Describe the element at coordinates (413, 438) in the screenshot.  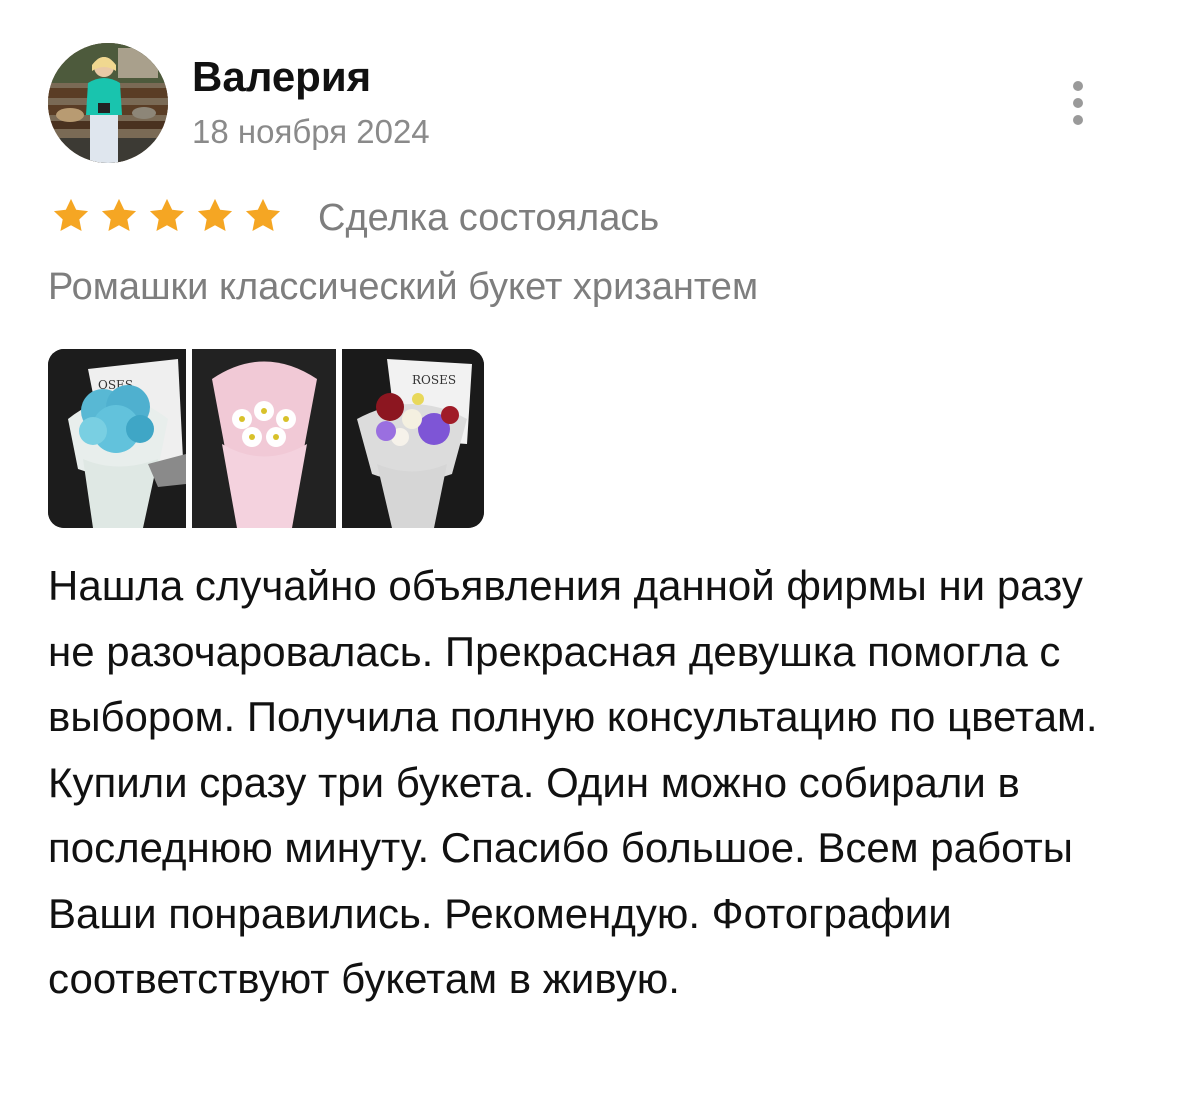
I see `review-photo-3: ROSES` at that location.